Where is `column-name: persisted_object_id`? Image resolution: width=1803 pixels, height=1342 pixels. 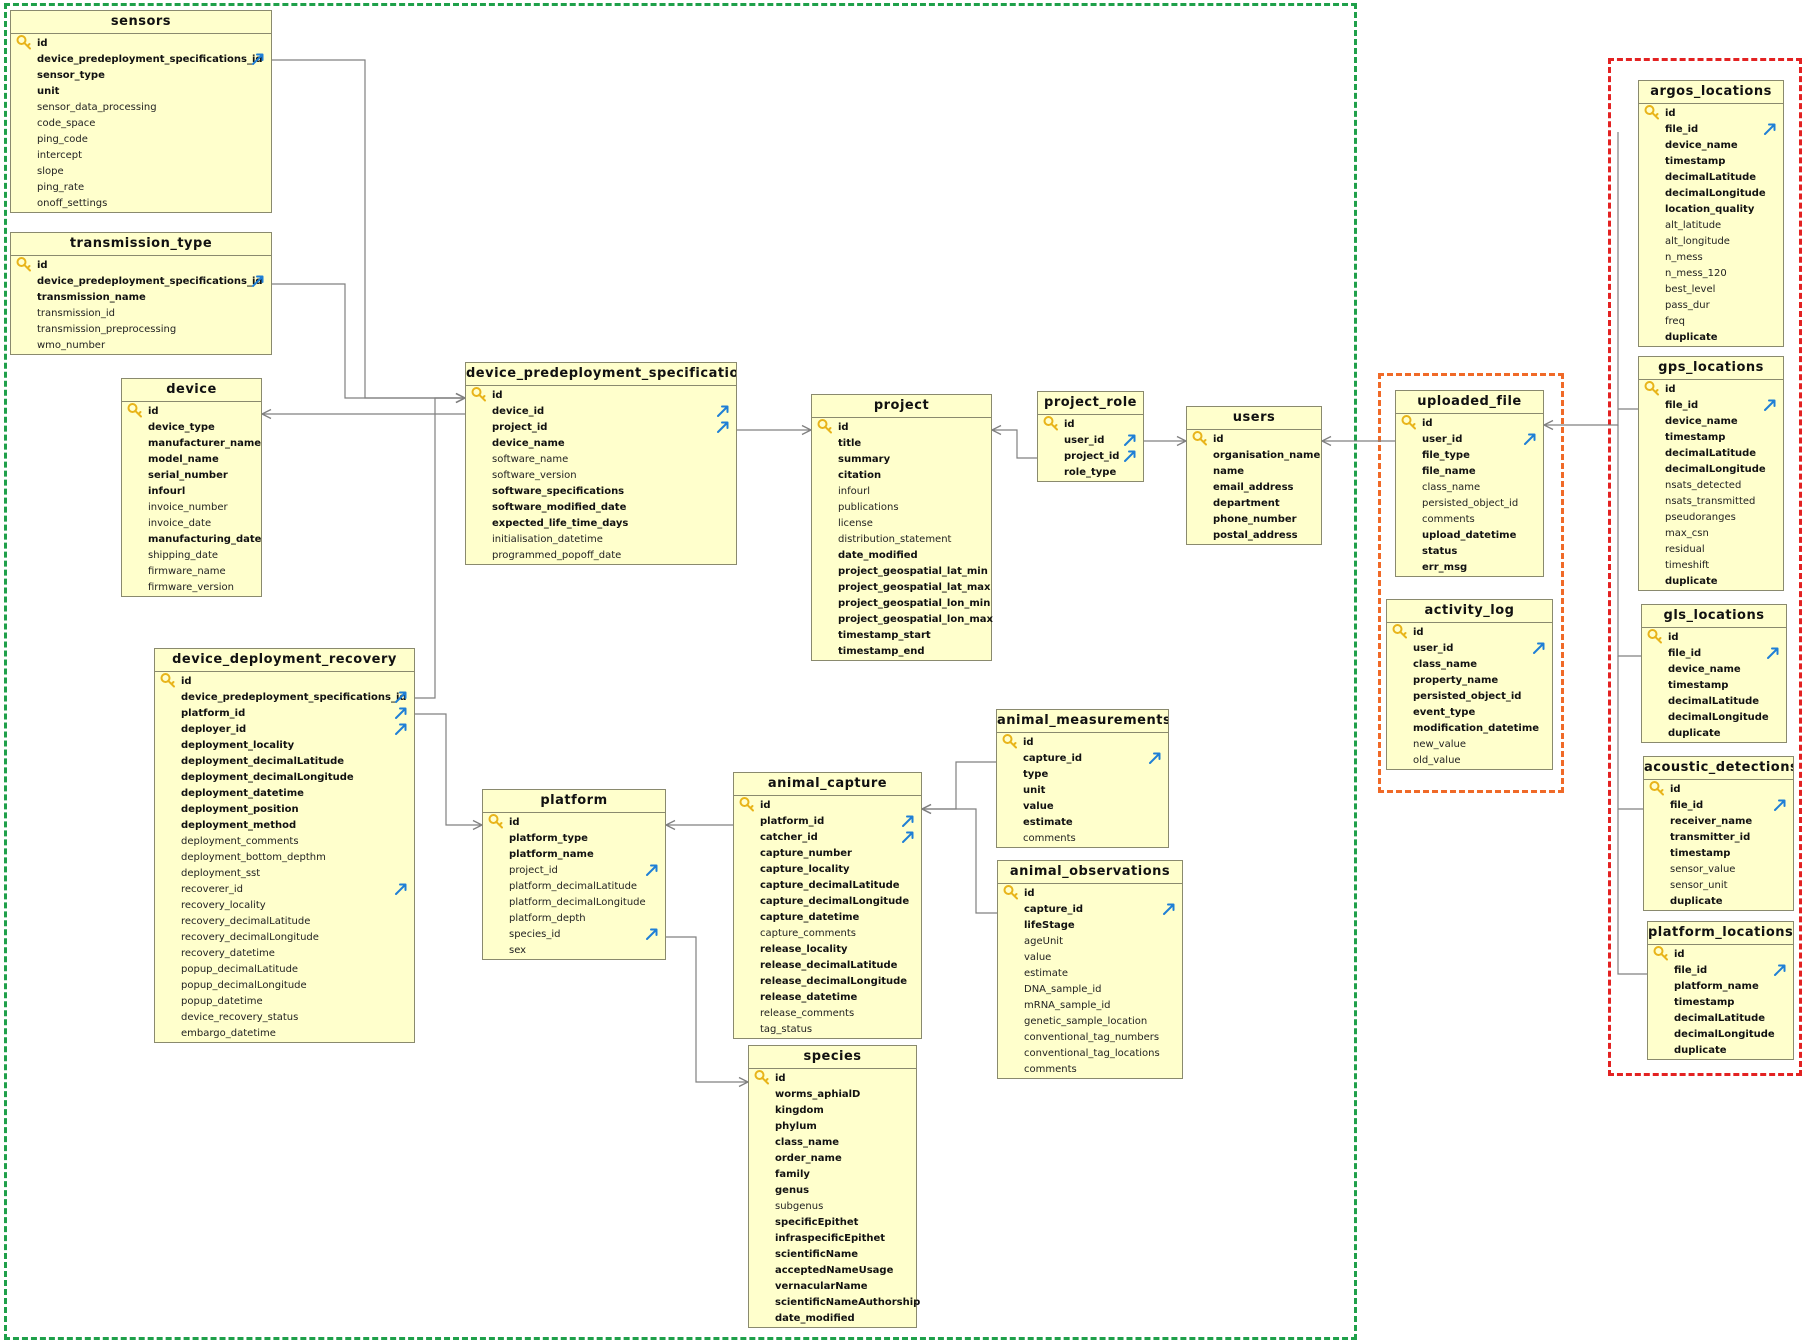 column-name: persisted_object_id is located at coordinates (1470, 503).